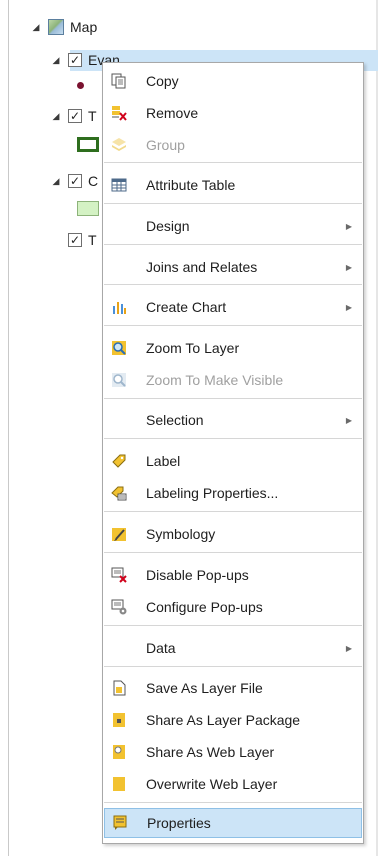  Describe the element at coordinates (233, 81) in the screenshot. I see `menu-item-copy: Copy` at that location.